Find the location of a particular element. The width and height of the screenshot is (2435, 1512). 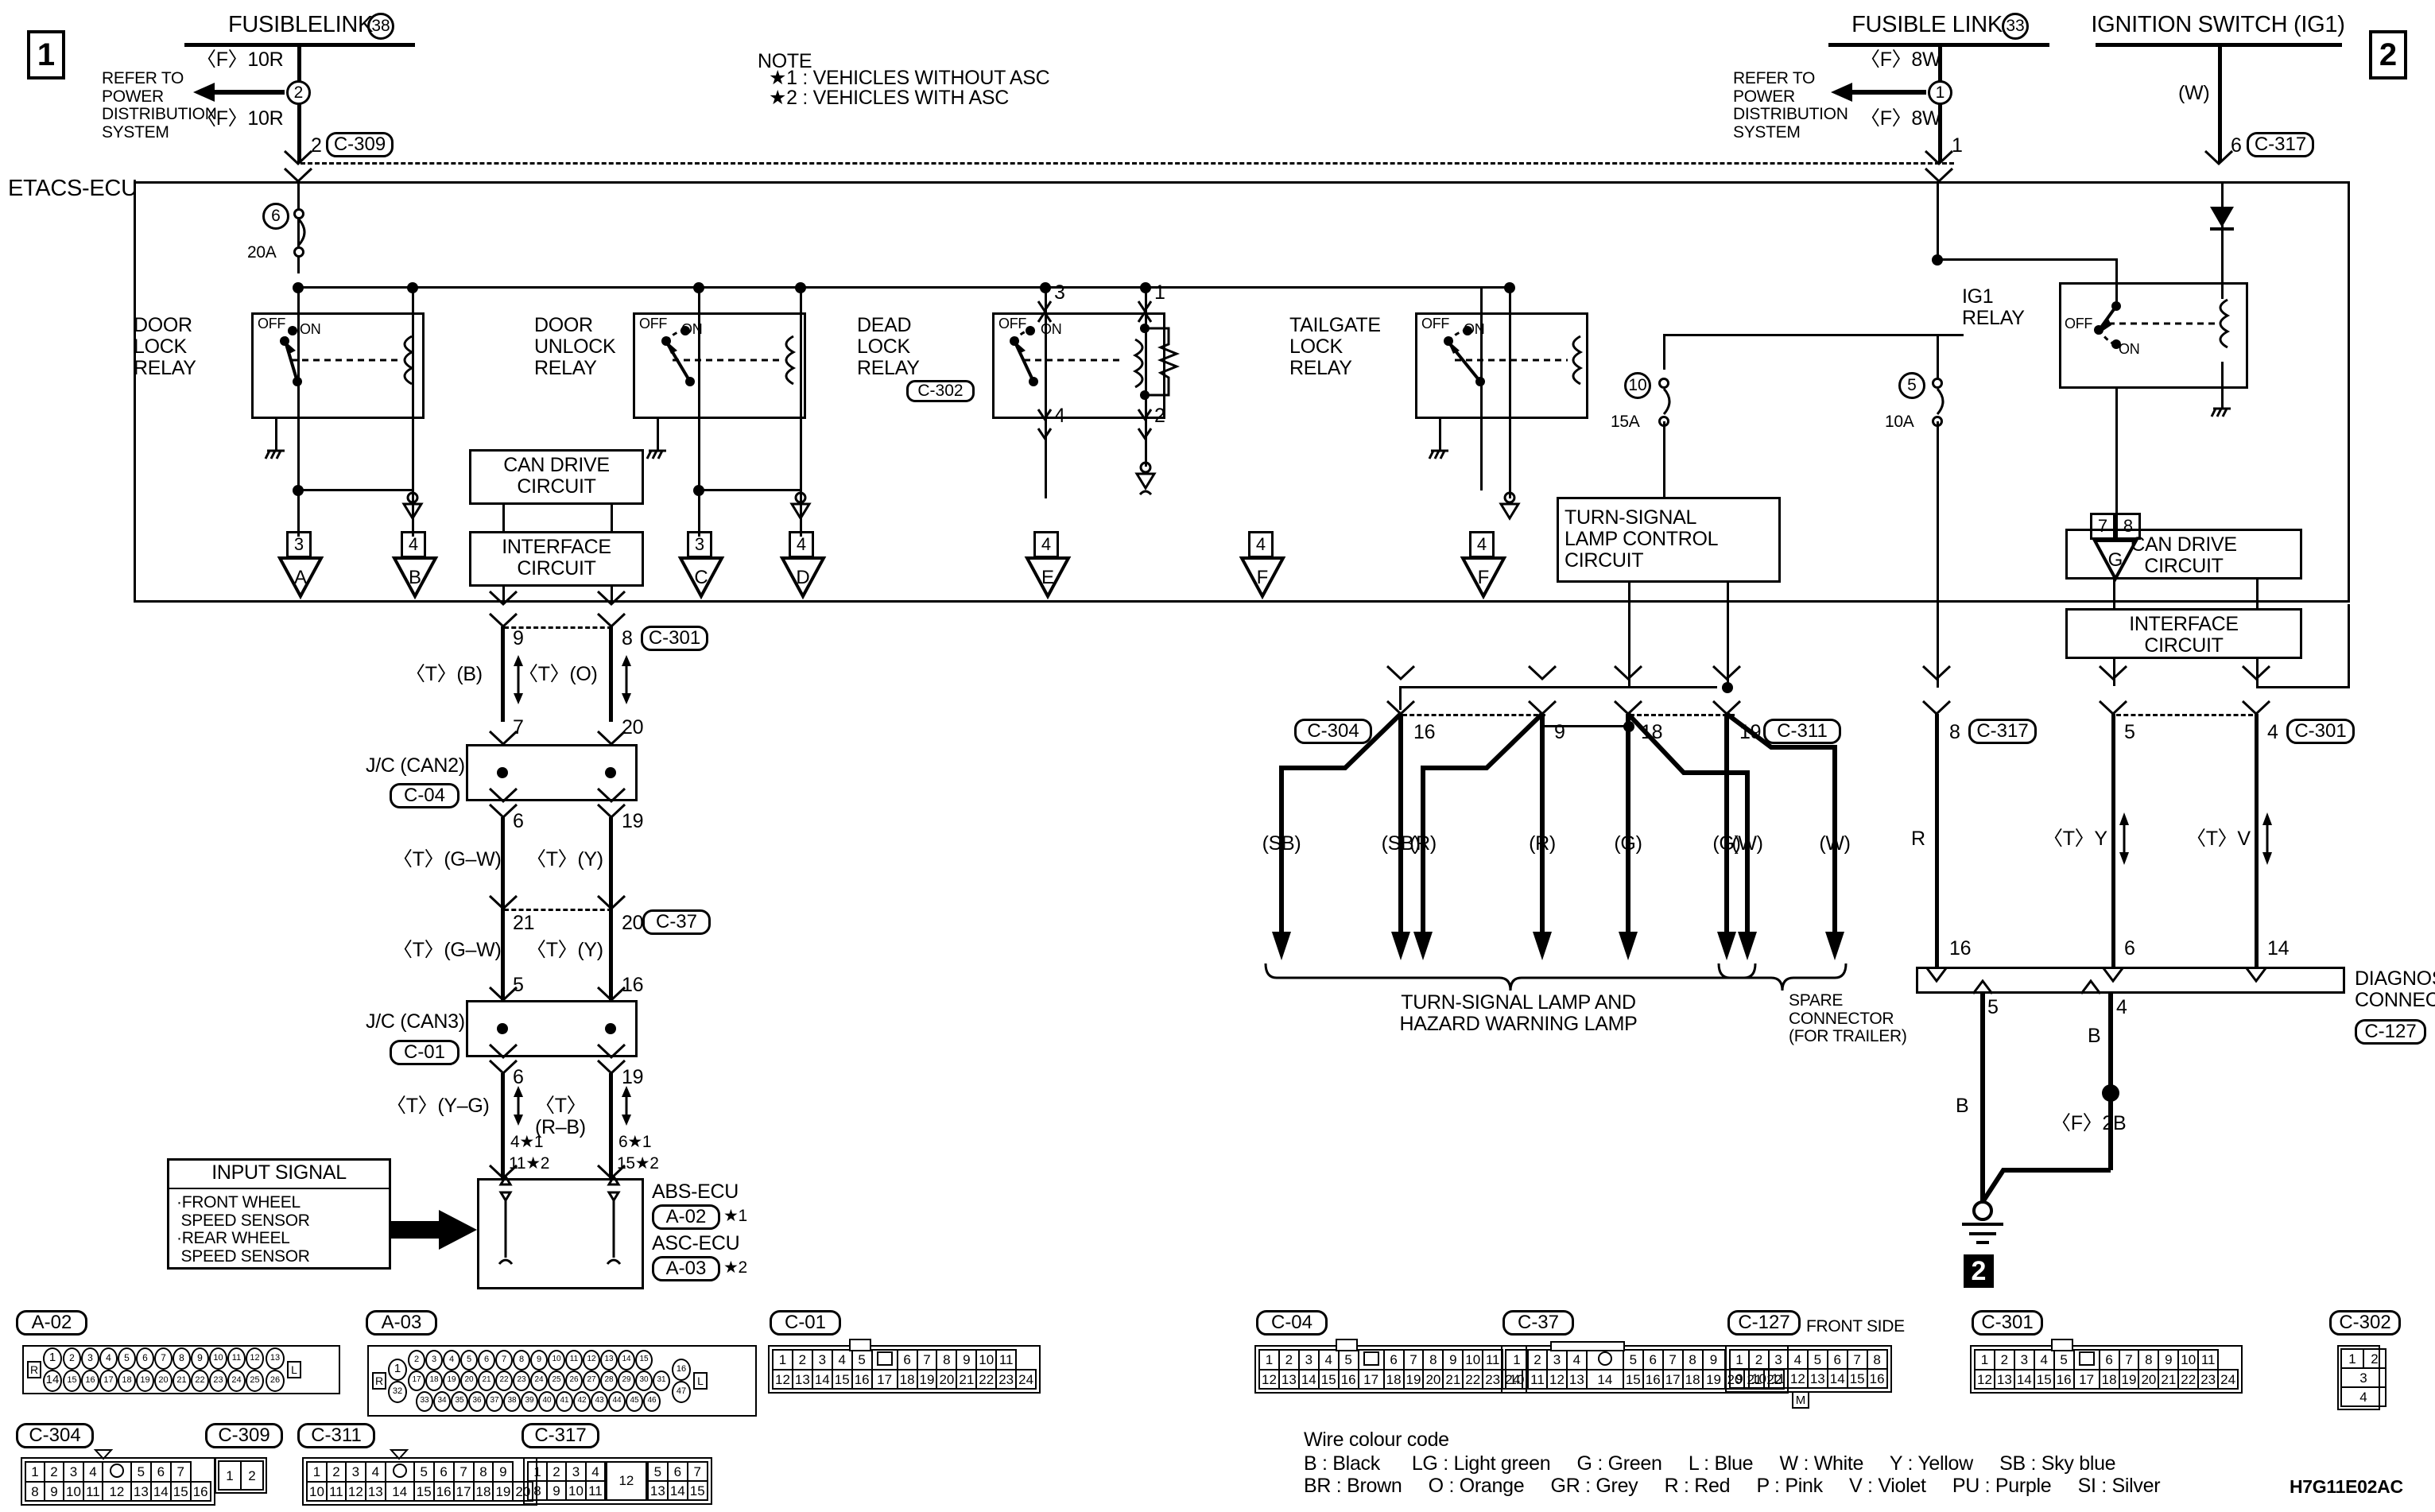

connector-table-label-c04: C-04 is located at coordinates (1292, 1323).